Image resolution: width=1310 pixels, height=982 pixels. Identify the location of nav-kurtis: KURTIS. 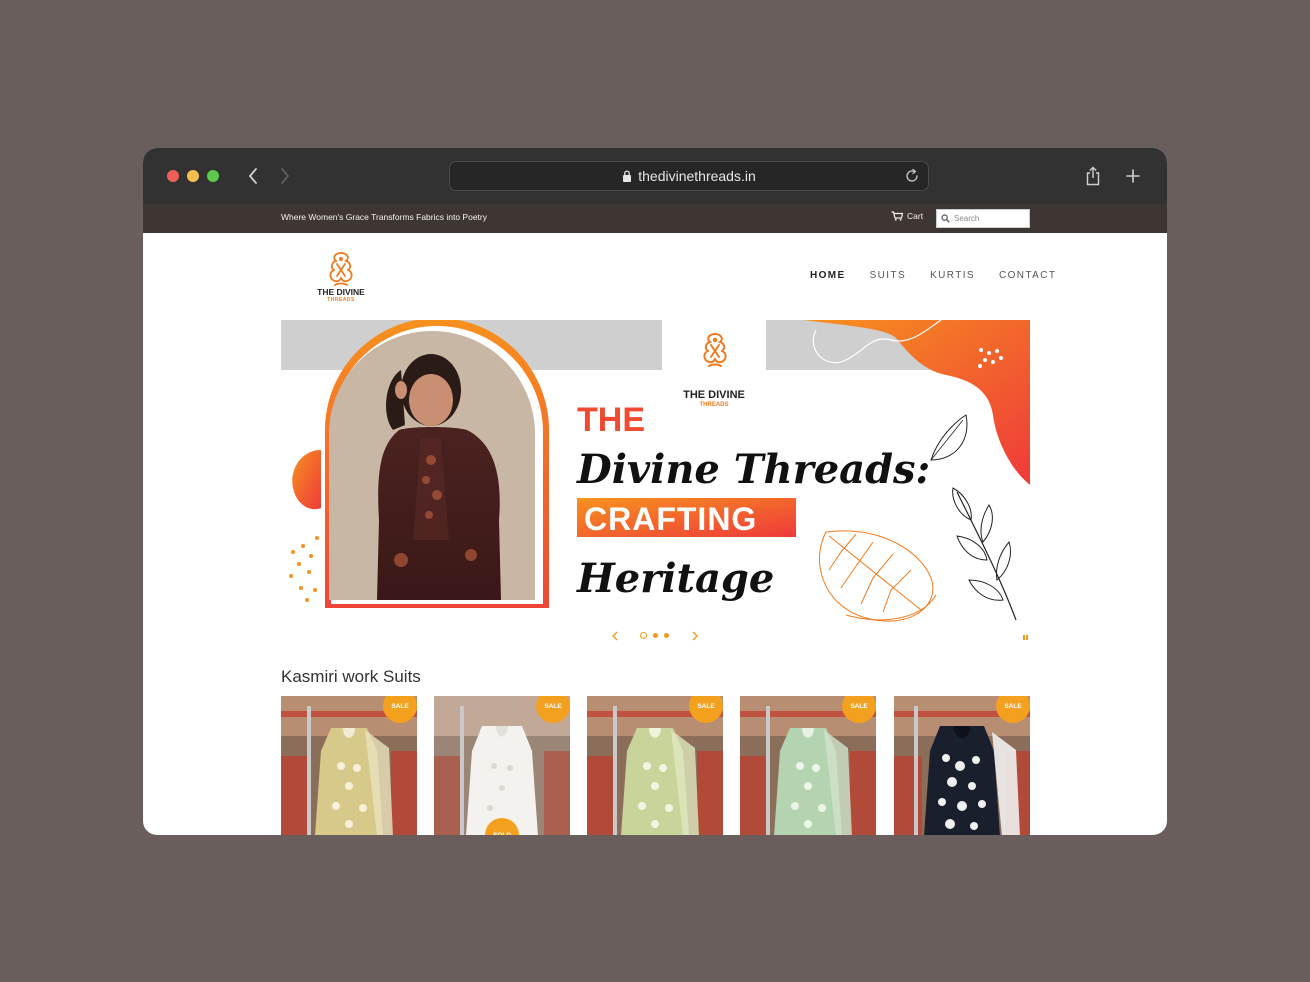
(952, 275).